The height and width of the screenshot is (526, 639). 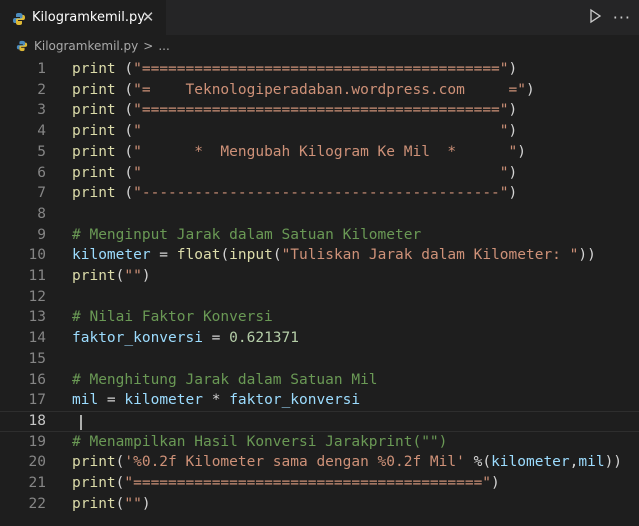 I want to click on line-number: 19, so click(x=37, y=441).